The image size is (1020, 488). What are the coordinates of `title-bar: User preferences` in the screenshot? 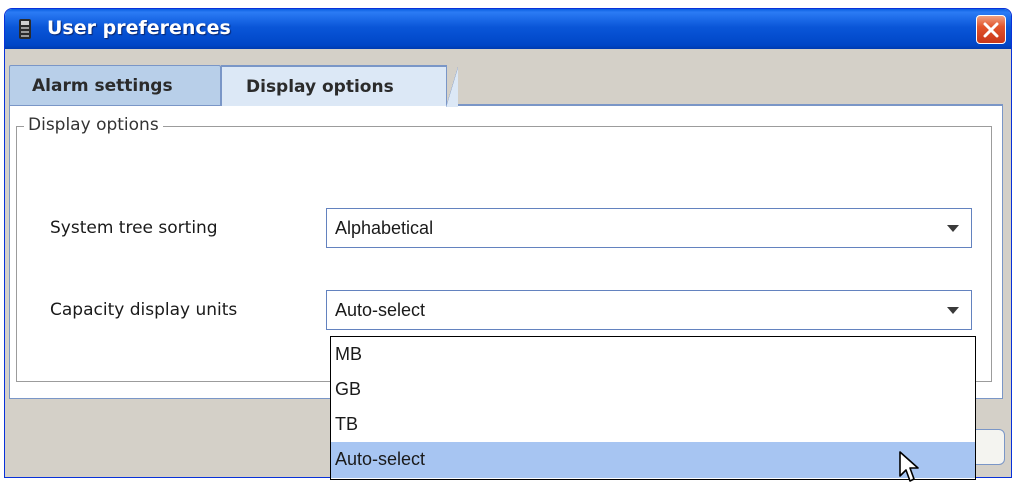 It's located at (508, 29).